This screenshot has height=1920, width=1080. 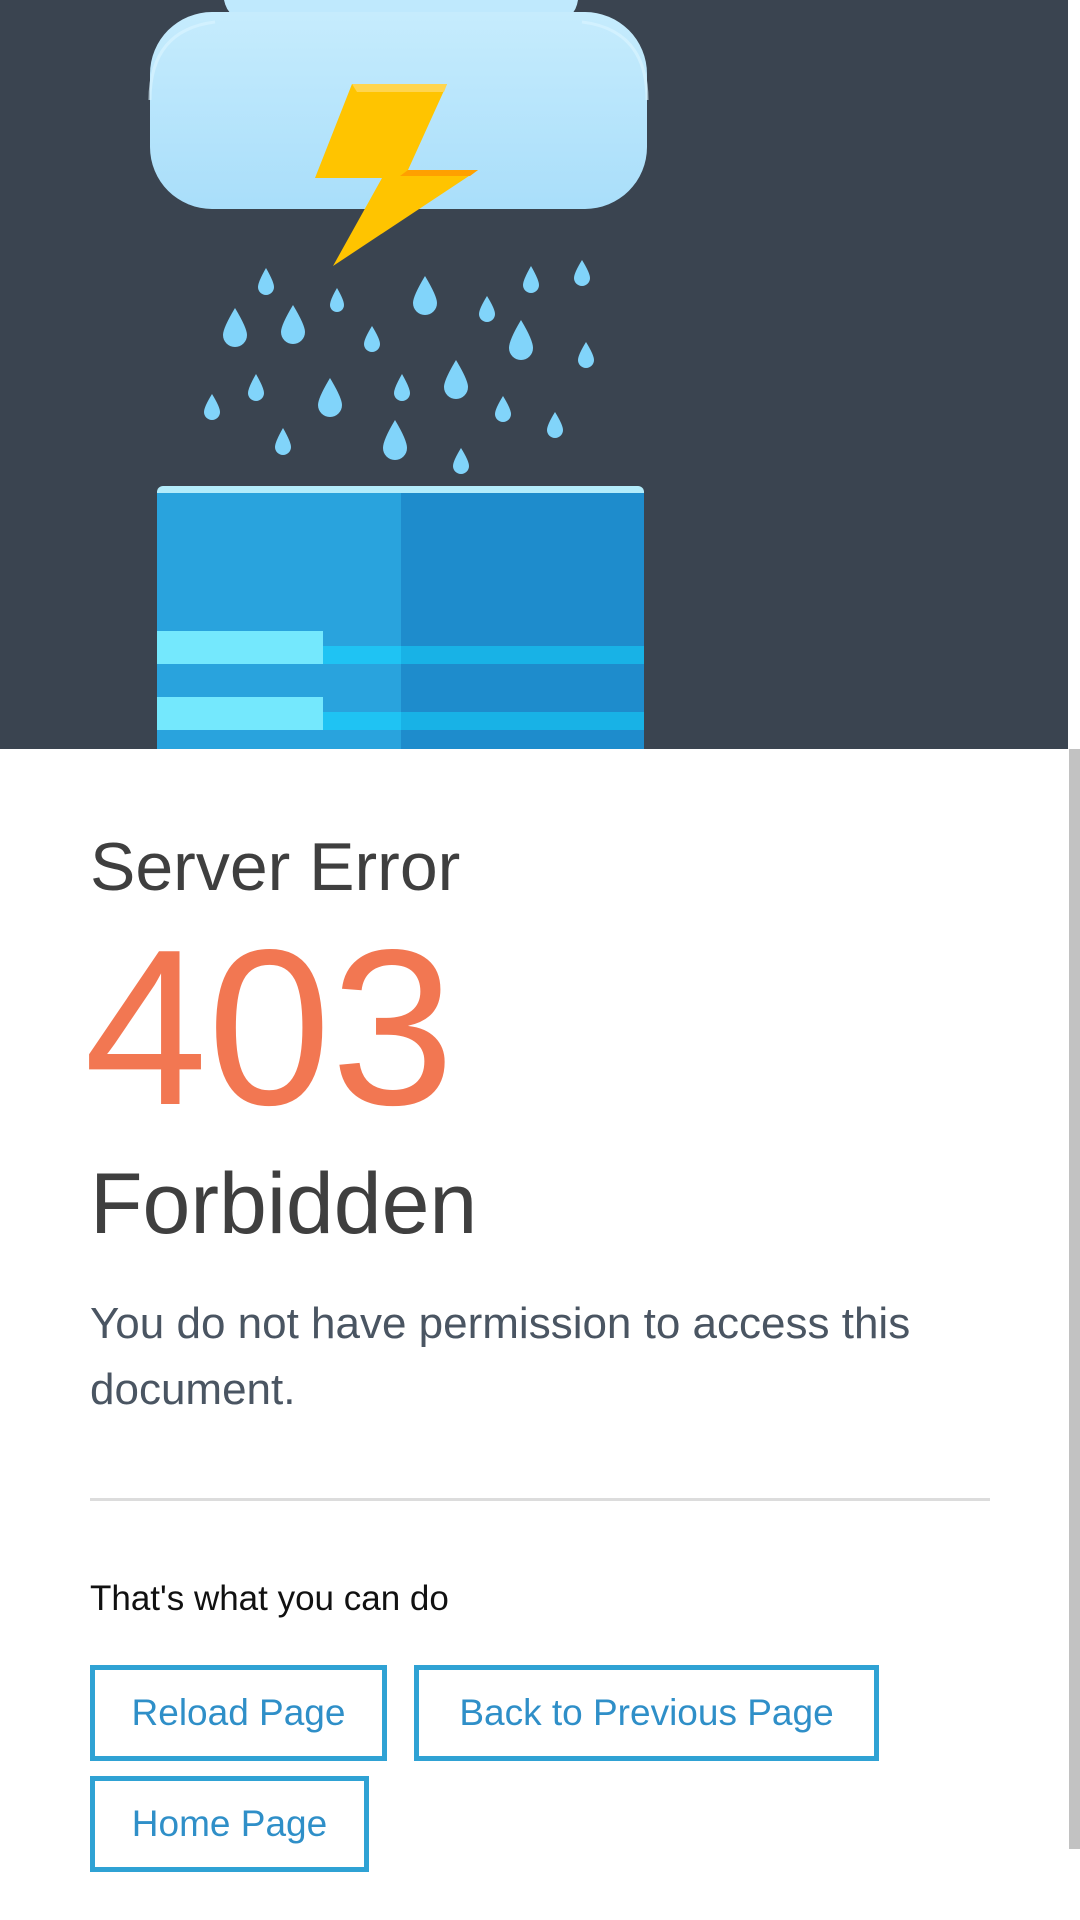 What do you see at coordinates (238, 1713) in the screenshot?
I see `reload-page-button: Reload Page` at bounding box center [238, 1713].